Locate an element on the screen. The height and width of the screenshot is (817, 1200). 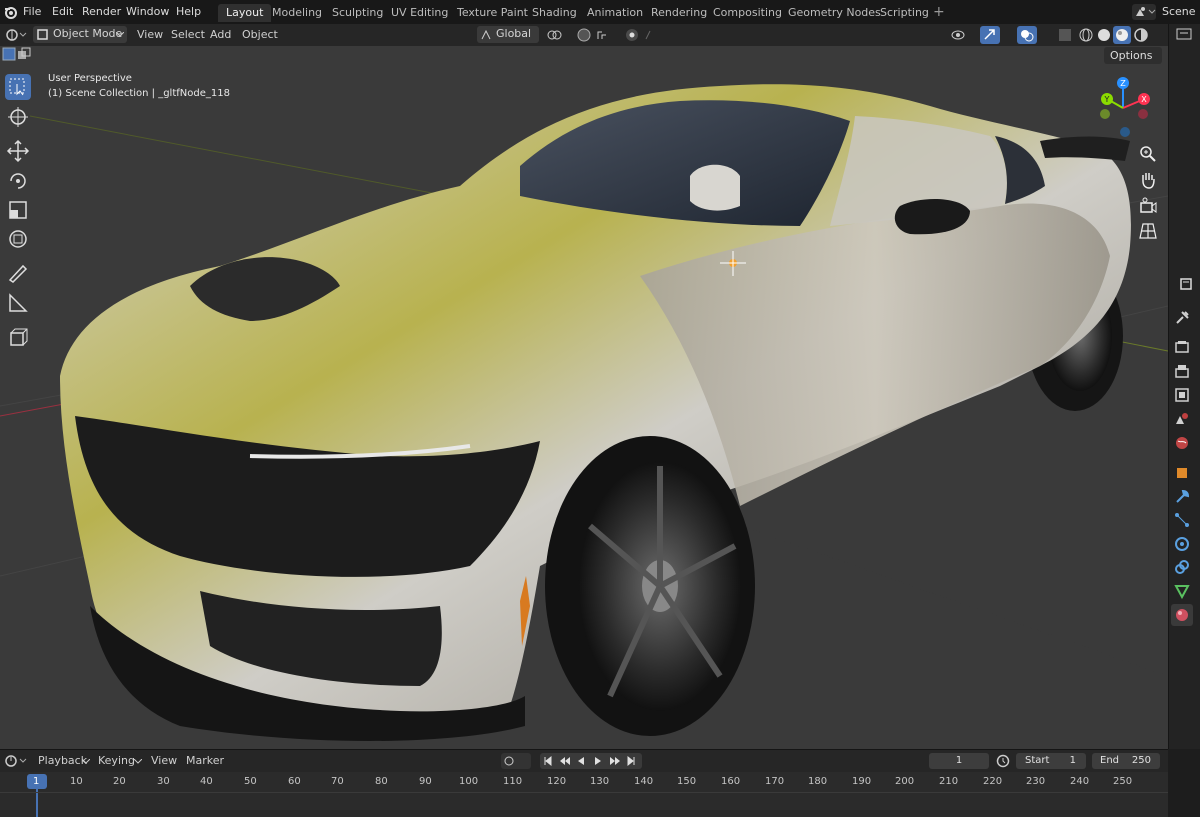
xray-icon is located at coordinates (1065, 35).